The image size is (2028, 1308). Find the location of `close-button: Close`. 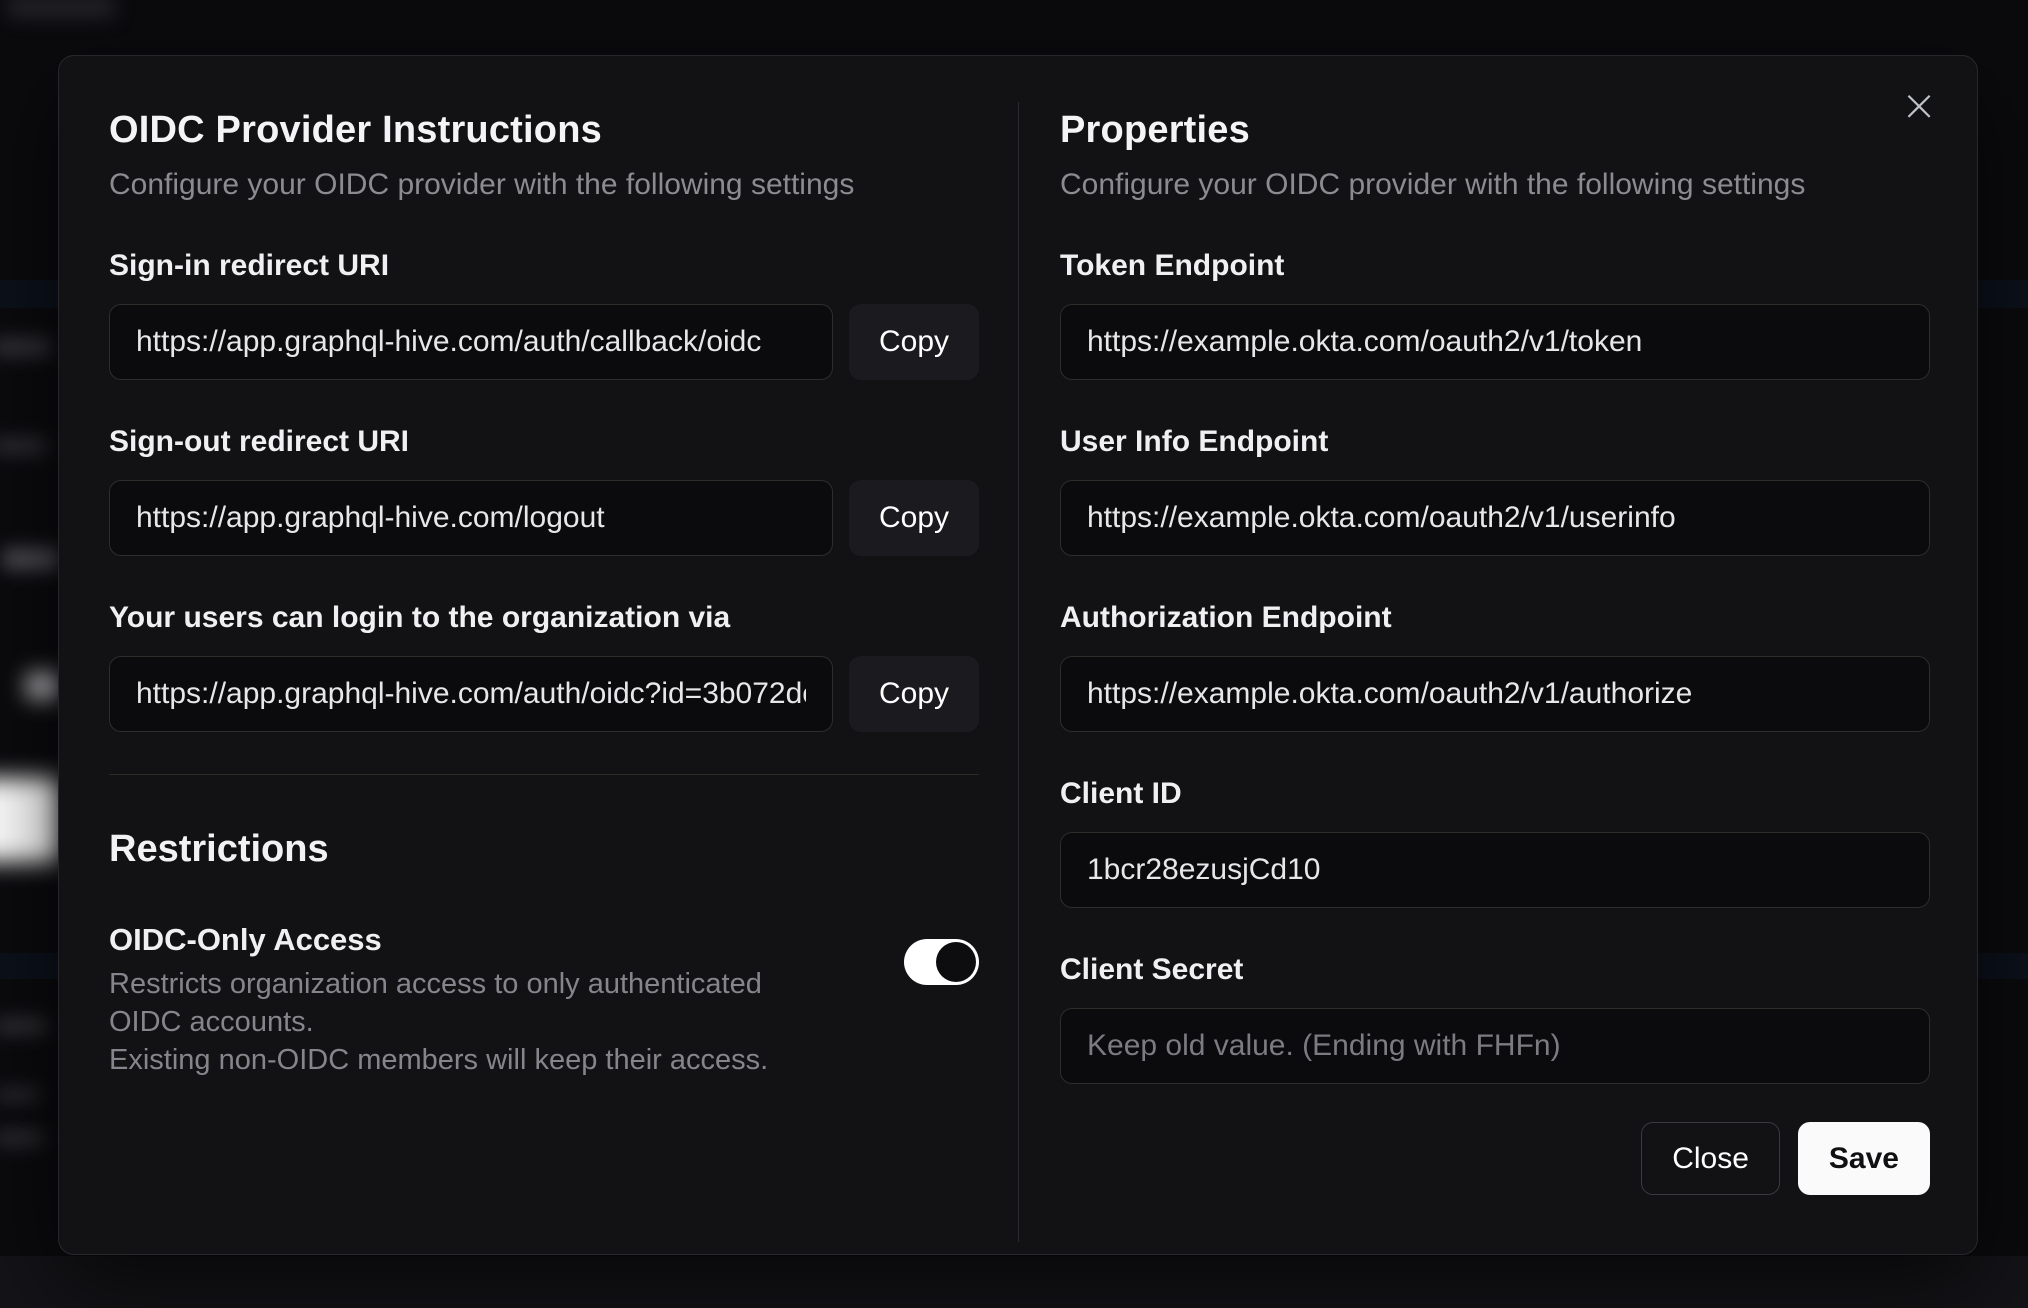

close-button: Close is located at coordinates (1710, 1158).